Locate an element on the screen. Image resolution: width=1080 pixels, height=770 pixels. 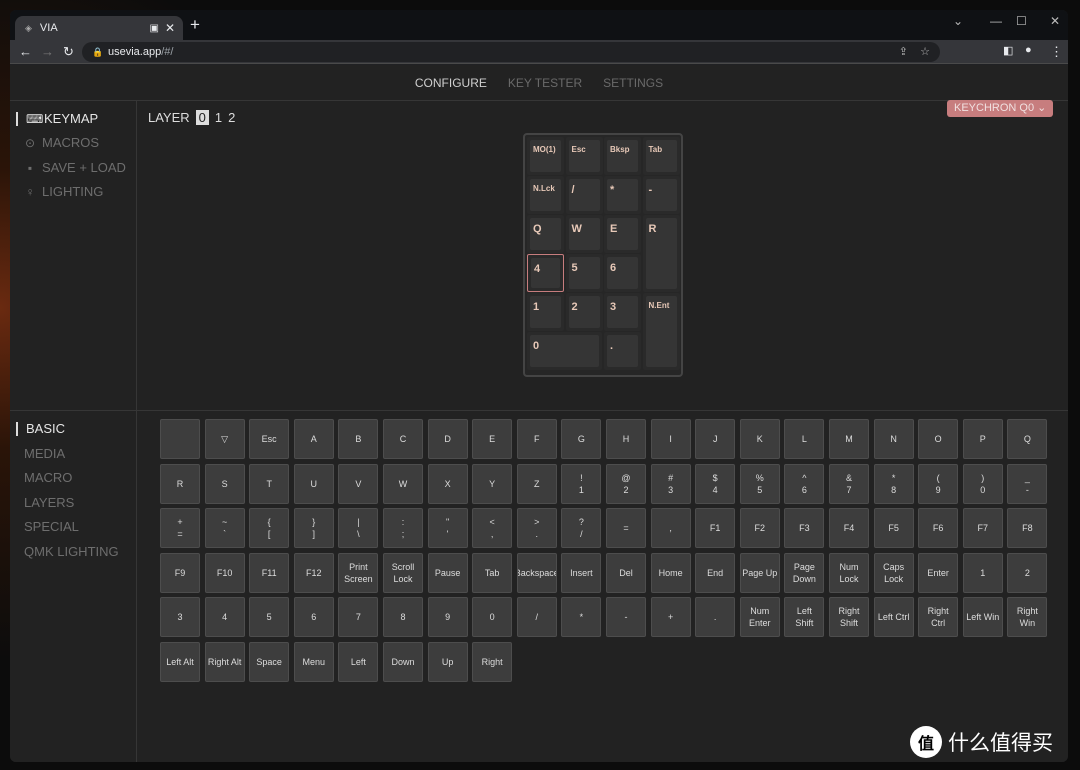
keycode-button: Print Screen is located at coordinates (358, 572).